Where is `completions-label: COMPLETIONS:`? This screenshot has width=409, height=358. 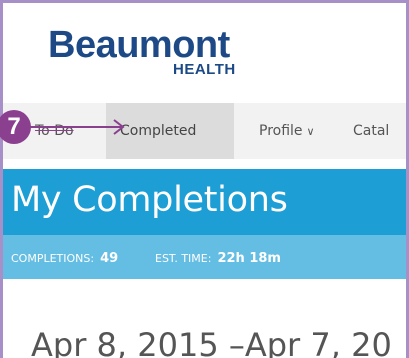 completions-label: COMPLETIONS: is located at coordinates (53, 258).